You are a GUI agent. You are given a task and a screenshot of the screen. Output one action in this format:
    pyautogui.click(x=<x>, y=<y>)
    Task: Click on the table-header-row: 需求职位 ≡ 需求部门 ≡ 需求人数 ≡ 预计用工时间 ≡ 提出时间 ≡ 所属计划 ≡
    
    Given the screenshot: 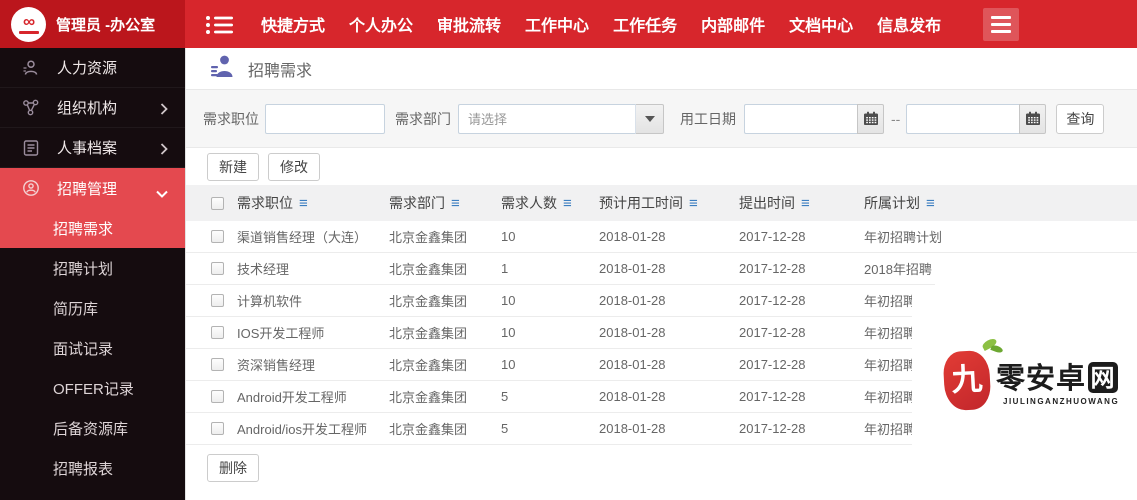 What is the action you would take?
    pyautogui.click(x=661, y=203)
    